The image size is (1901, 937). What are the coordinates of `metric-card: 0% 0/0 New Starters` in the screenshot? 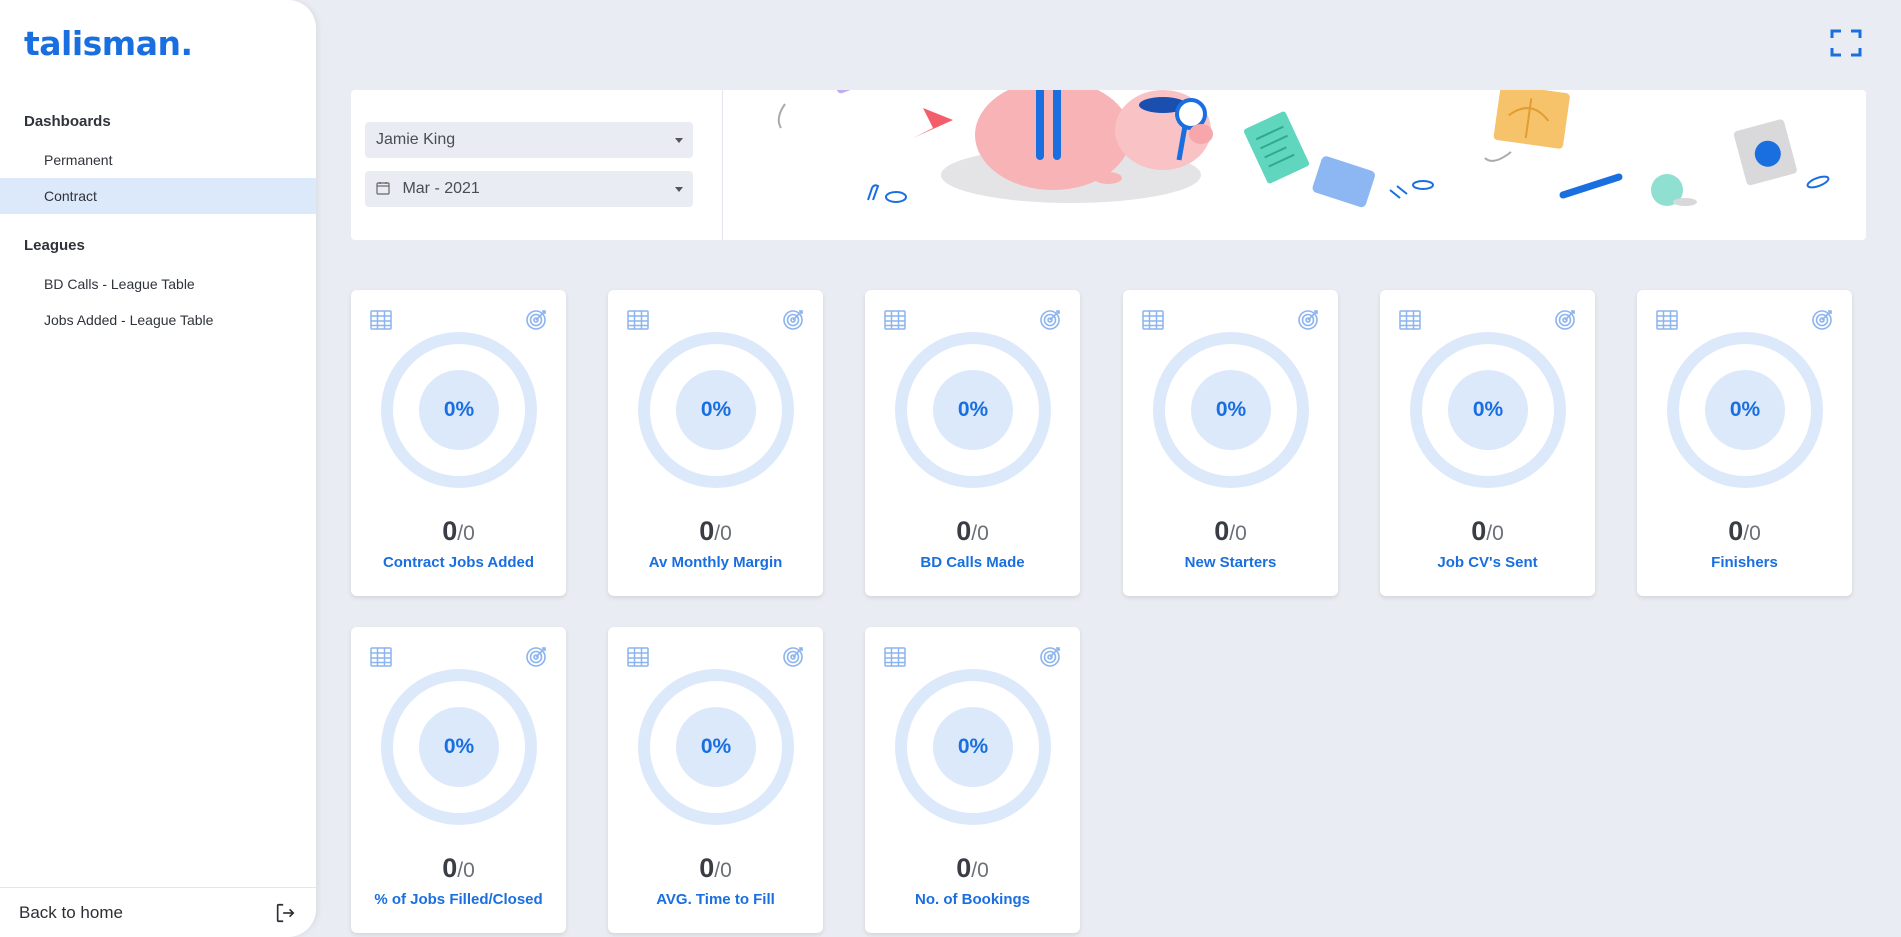 It's located at (1230, 443).